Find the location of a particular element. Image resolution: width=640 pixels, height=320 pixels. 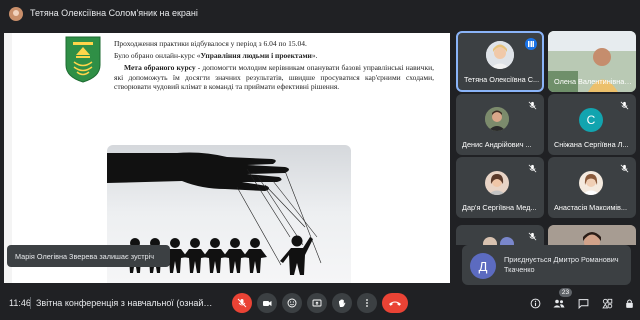

more-options-icon is located at coordinates (367, 303).